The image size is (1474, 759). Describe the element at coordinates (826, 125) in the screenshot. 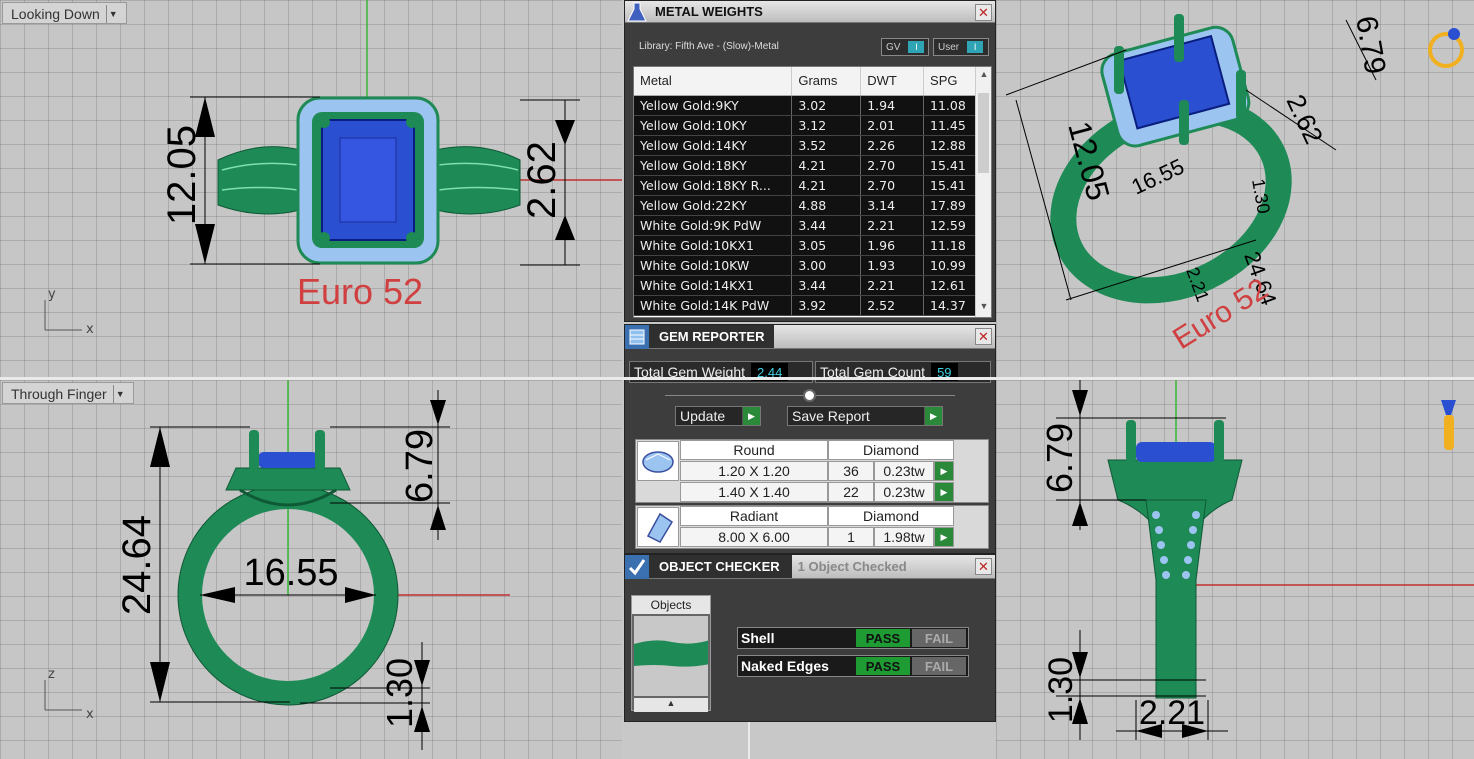

I see `grams-cell: 3.12` at that location.